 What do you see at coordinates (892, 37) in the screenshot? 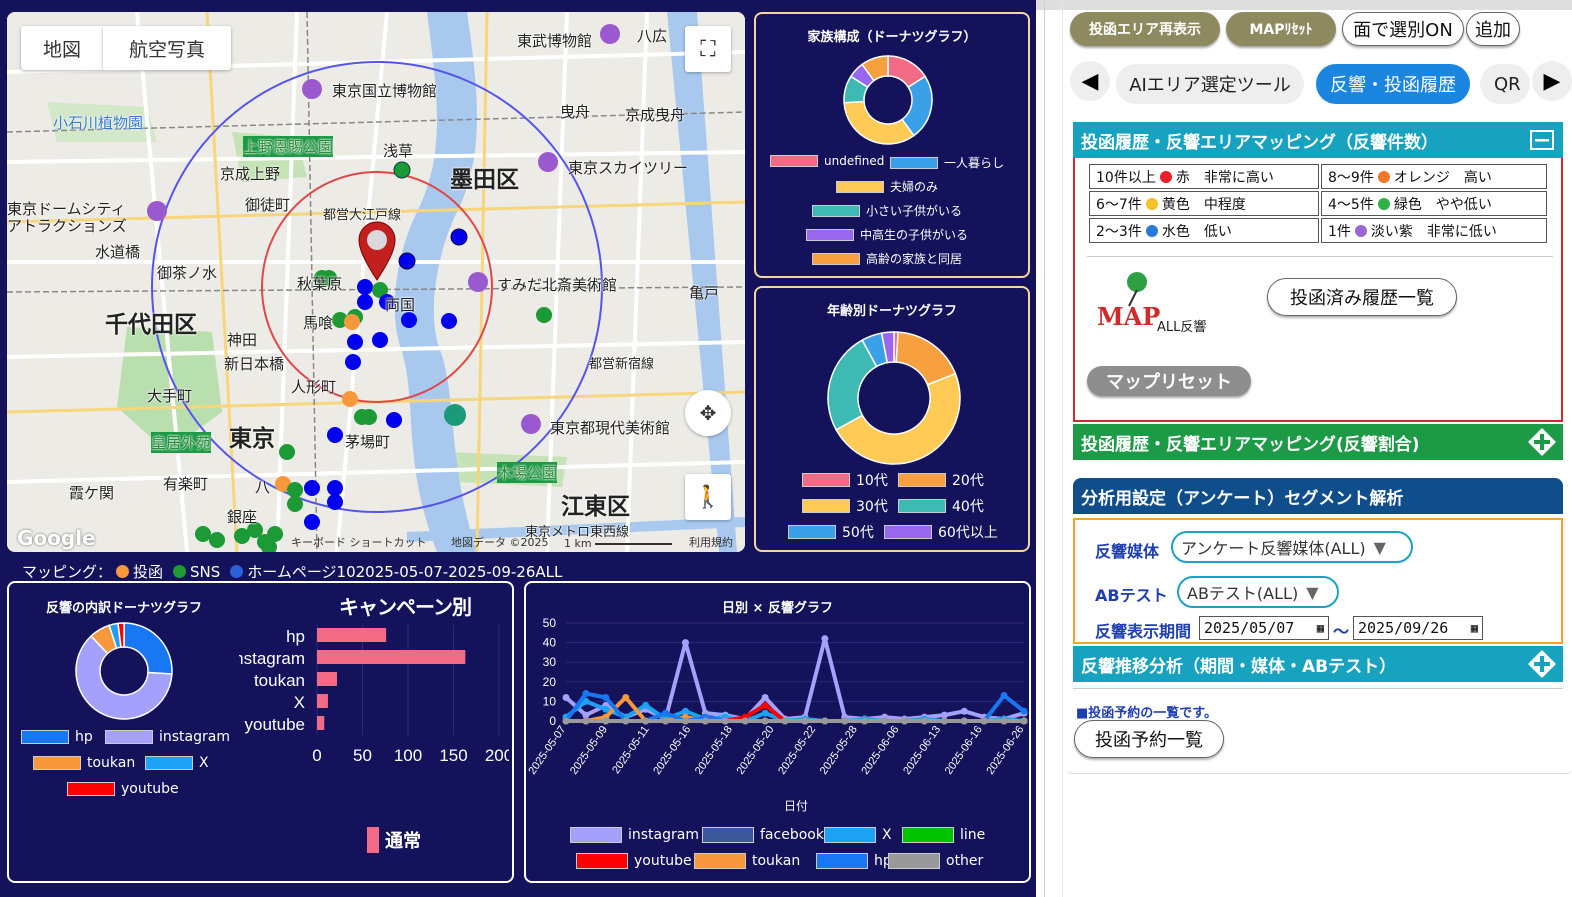
I see `family-title: 家族構成（ドーナツグラフ）` at bounding box center [892, 37].